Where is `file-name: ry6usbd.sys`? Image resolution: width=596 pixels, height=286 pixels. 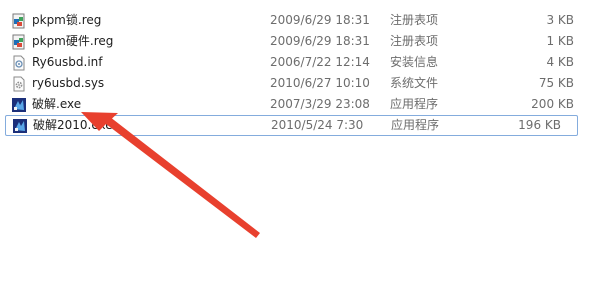 file-name: ry6usbd.sys is located at coordinates (68, 83).